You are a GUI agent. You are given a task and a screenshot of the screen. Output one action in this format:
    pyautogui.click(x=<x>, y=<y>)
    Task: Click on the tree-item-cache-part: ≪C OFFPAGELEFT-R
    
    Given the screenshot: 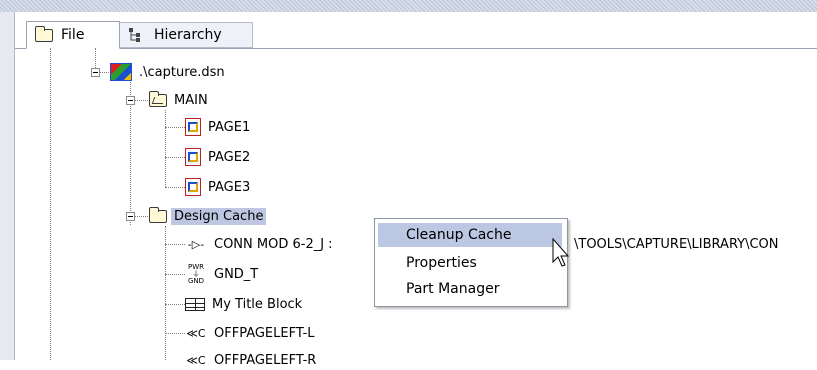 What is the action you would take?
    pyautogui.click(x=252, y=360)
    